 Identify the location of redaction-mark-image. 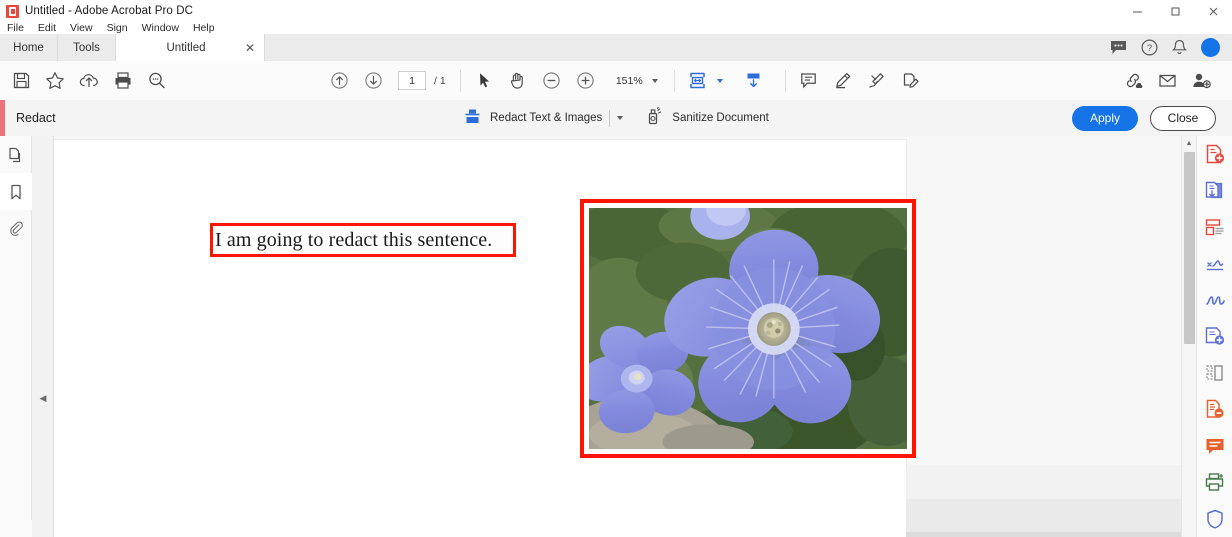
(748, 328).